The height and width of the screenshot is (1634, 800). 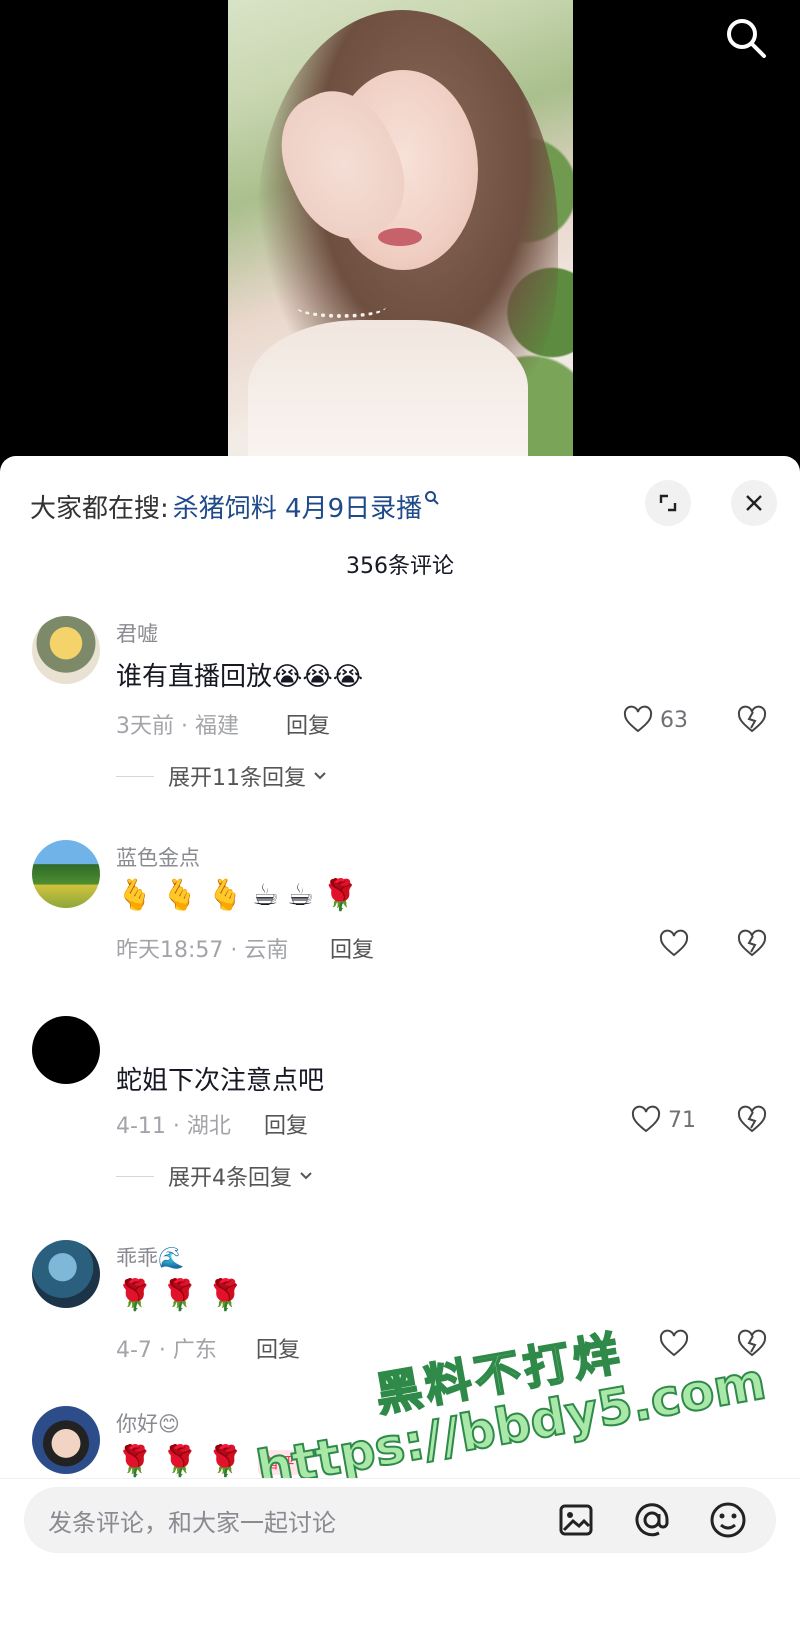 What do you see at coordinates (240, 677) in the screenshot?
I see `comment-text: 谁有直播回放😭😭😭` at bounding box center [240, 677].